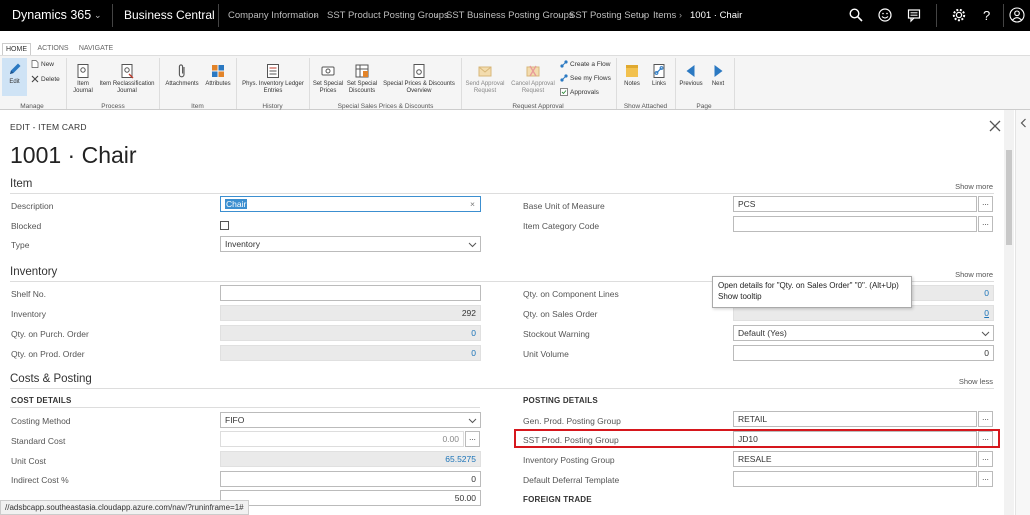  I want to click on attributes-button: Attributes, so click(218, 75).